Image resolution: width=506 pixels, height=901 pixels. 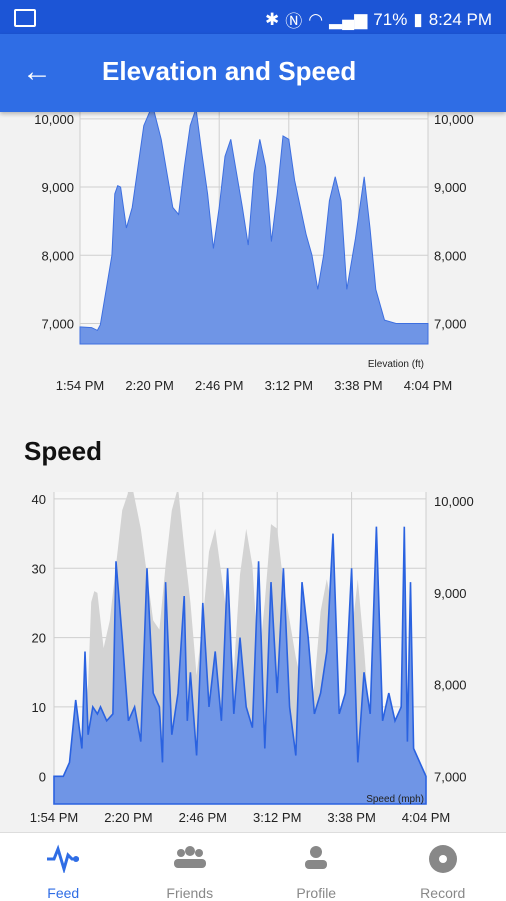 What do you see at coordinates (63, 893) in the screenshot?
I see `nav-feed-label: Feed` at bounding box center [63, 893].